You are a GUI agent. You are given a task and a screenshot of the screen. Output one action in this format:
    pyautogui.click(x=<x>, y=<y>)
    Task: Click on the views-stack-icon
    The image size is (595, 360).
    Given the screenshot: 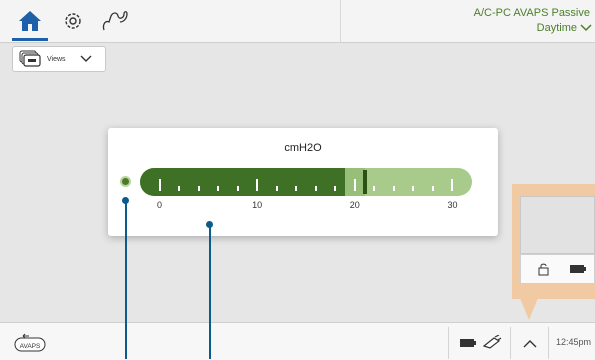 What is the action you would take?
    pyautogui.click(x=30, y=58)
    